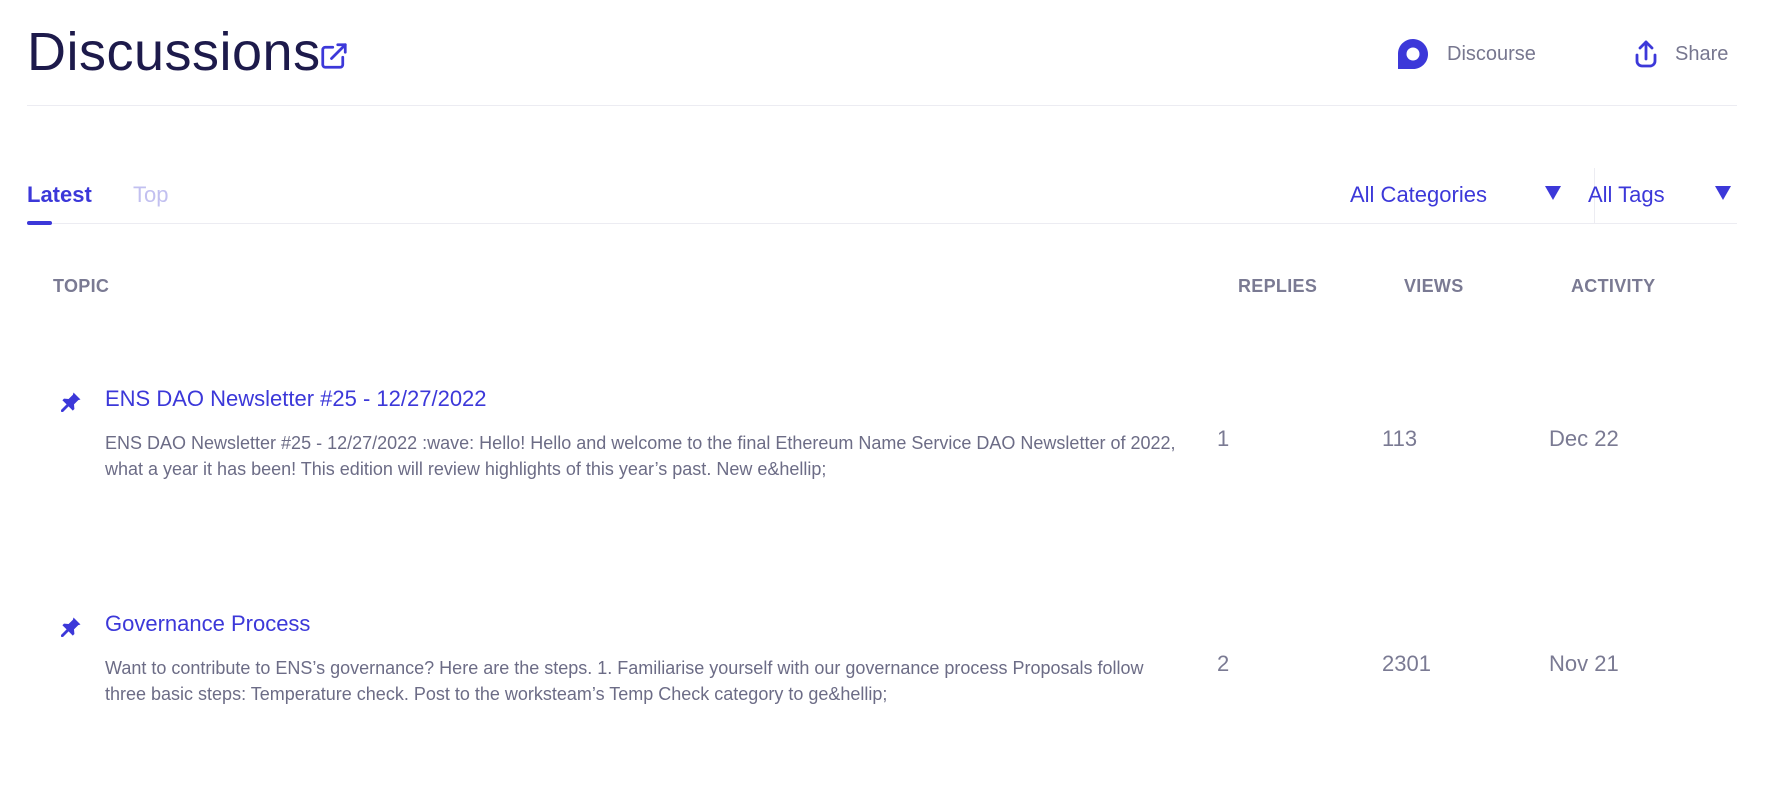  Describe the element at coordinates (1646, 54) in the screenshot. I see `share-icon` at that location.